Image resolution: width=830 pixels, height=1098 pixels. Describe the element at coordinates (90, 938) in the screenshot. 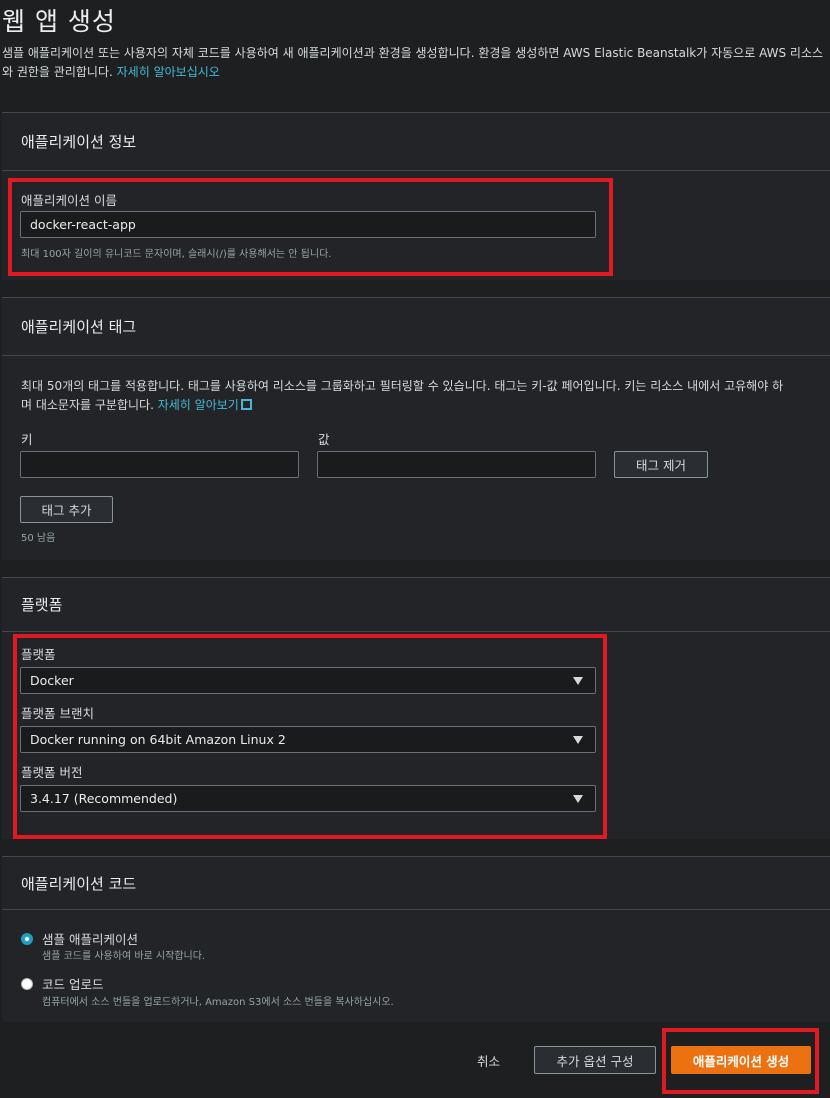

I see `sample-app-label: 샘플 애플리케이션` at that location.